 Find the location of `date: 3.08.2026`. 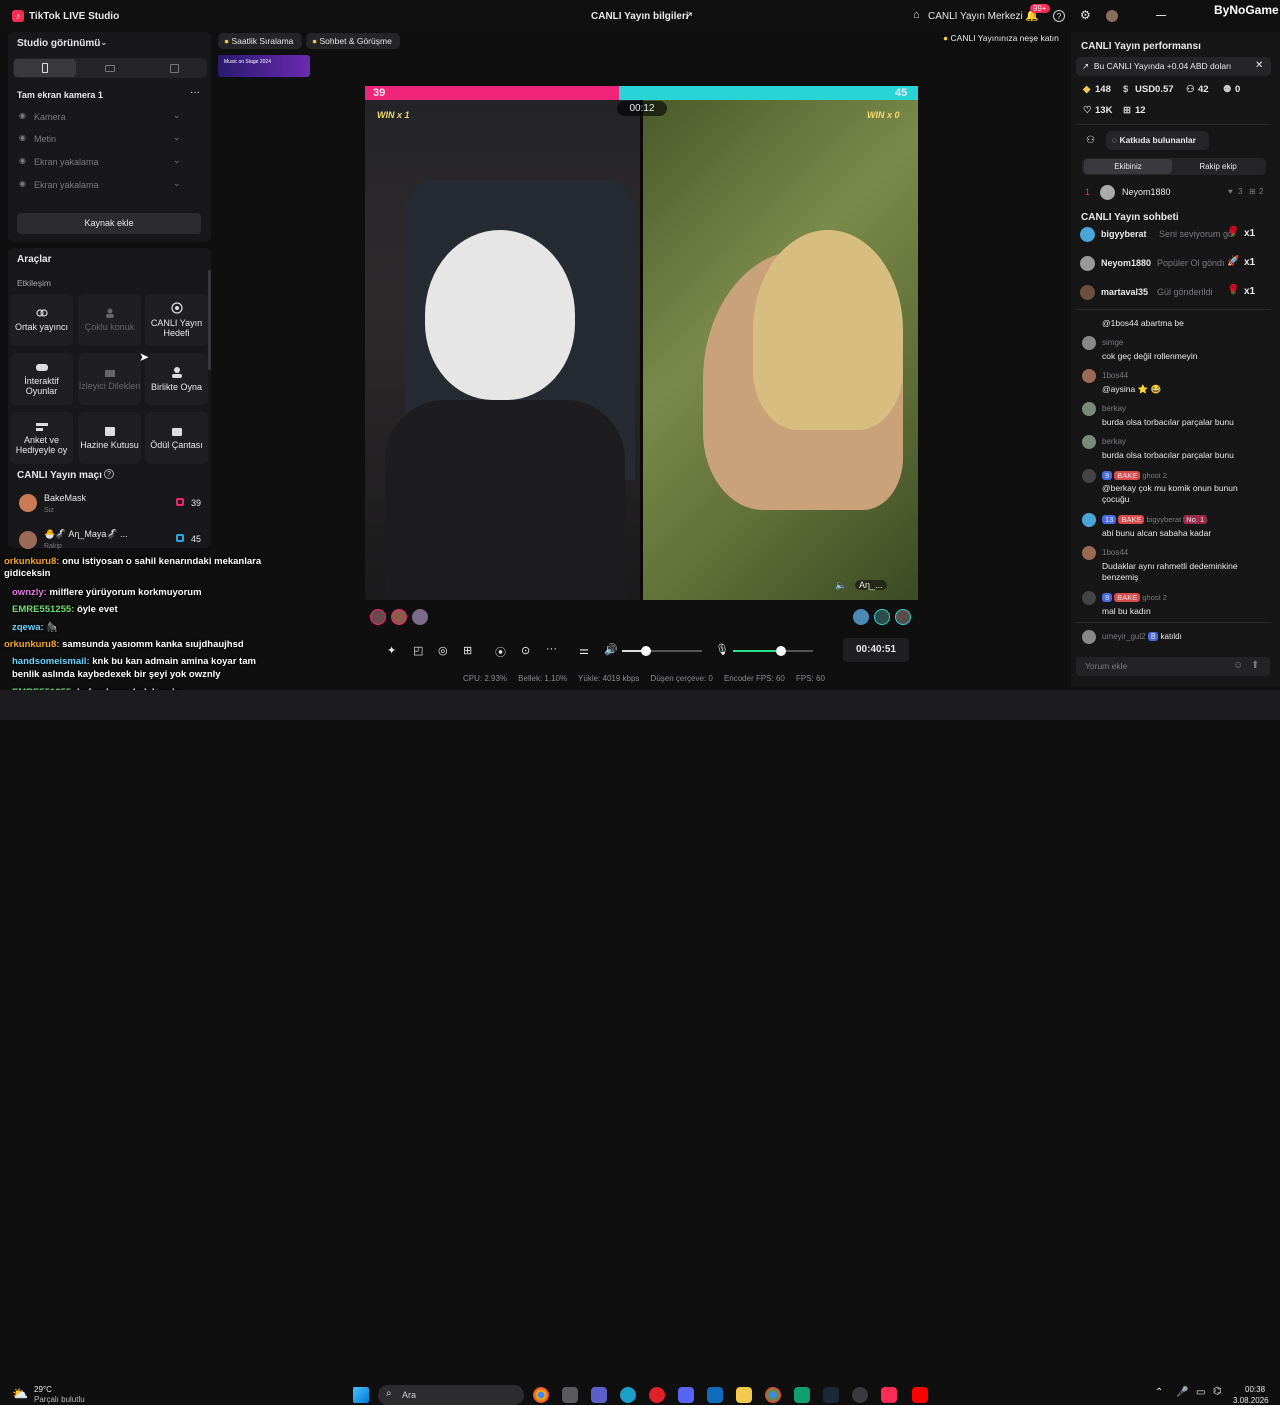

date: 3.08.2026 is located at coordinates (1251, 1400).